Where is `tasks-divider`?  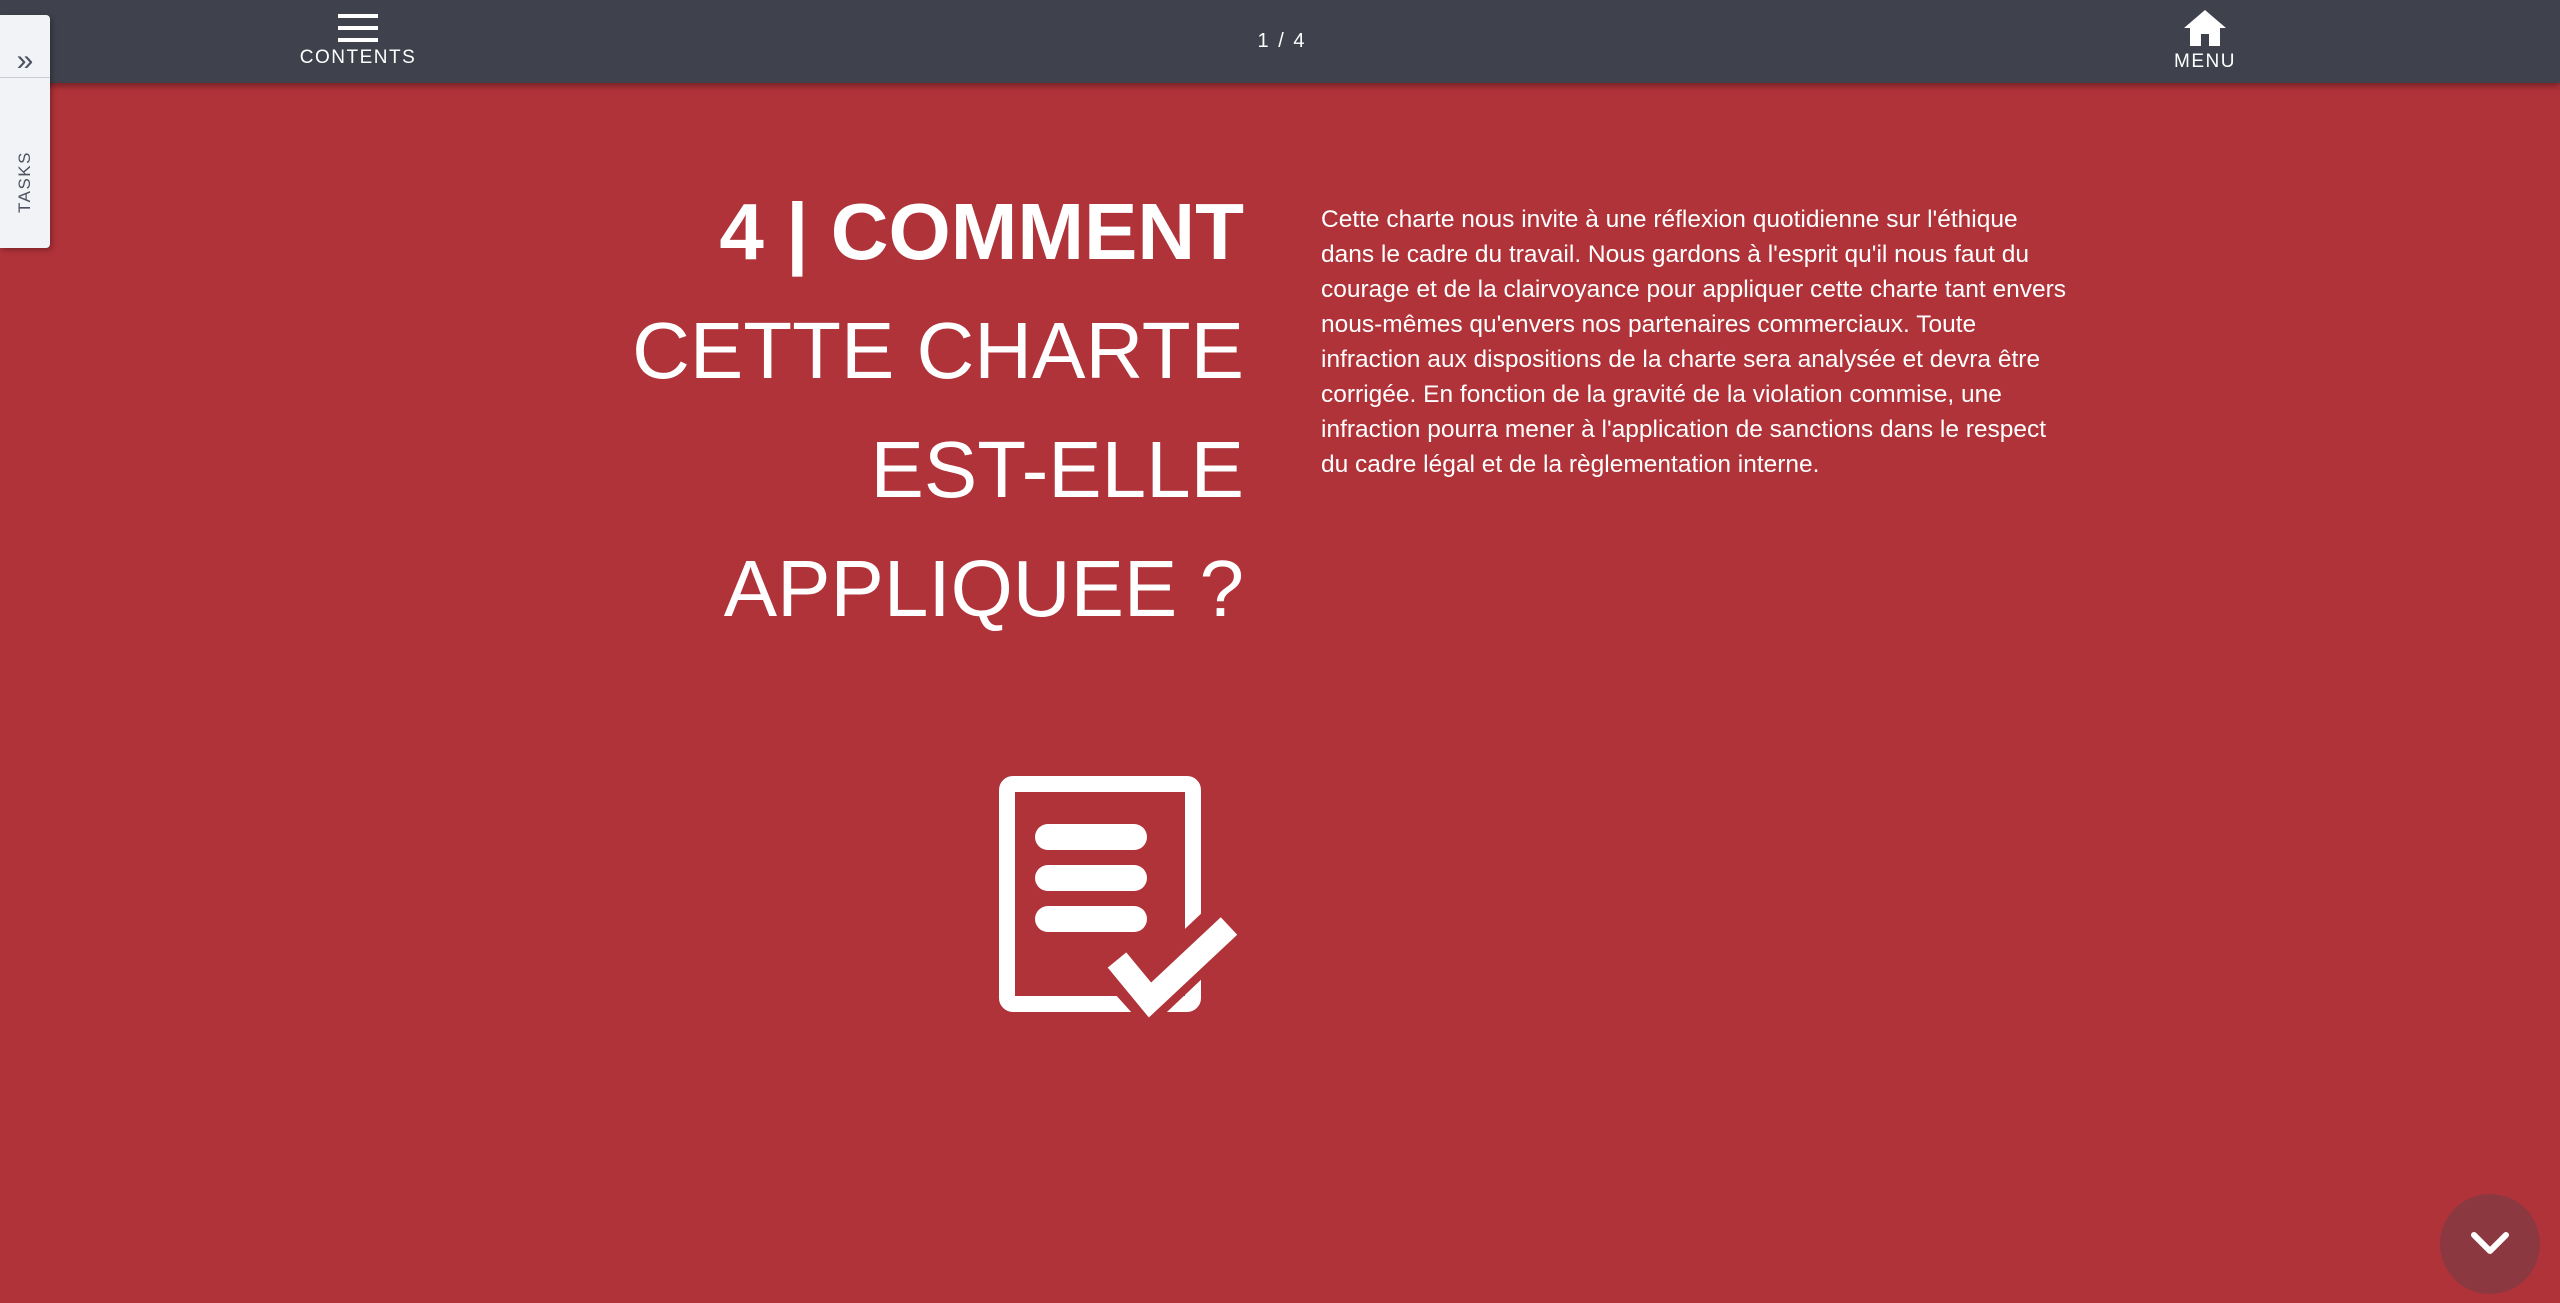
tasks-divider is located at coordinates (25, 77).